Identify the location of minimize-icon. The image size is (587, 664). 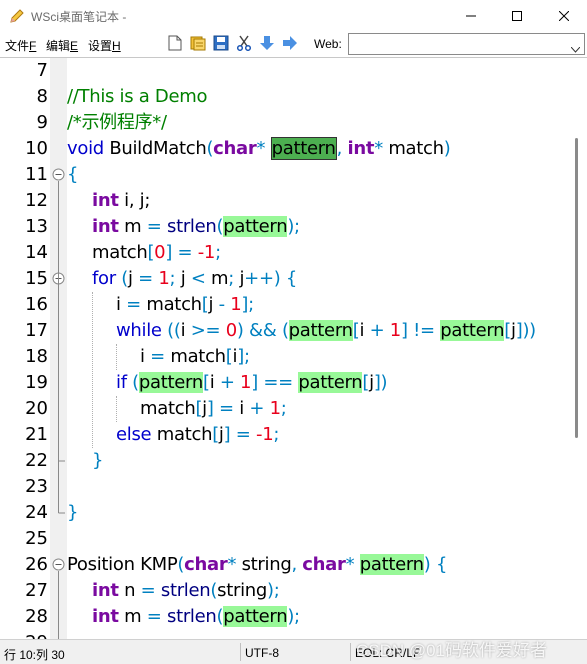
(471, 16).